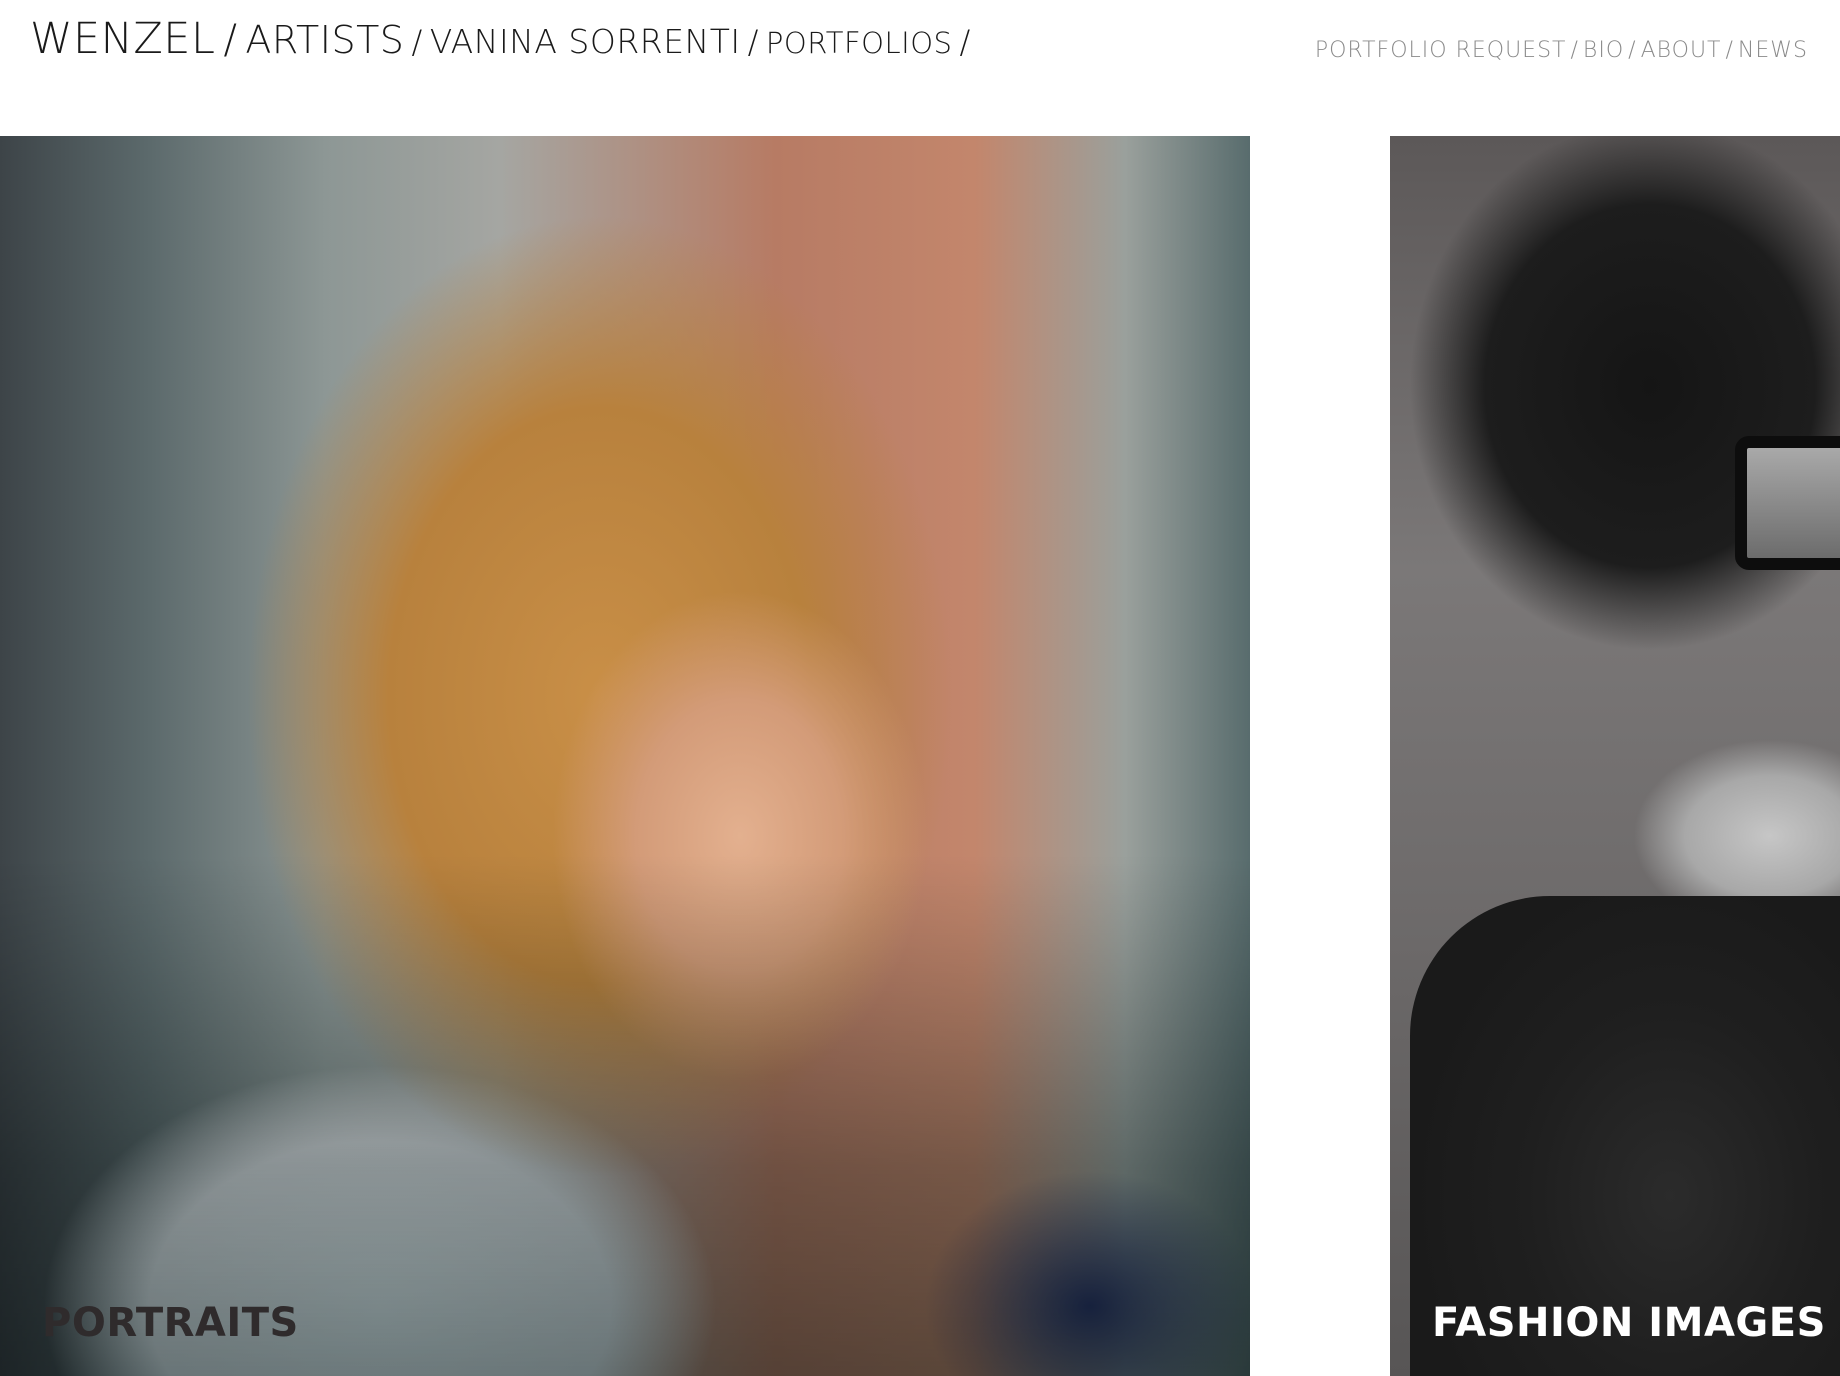 The image size is (1840, 1376). What do you see at coordinates (170, 1323) in the screenshot?
I see `portfolio-tile-label: PORTRAITS` at bounding box center [170, 1323].